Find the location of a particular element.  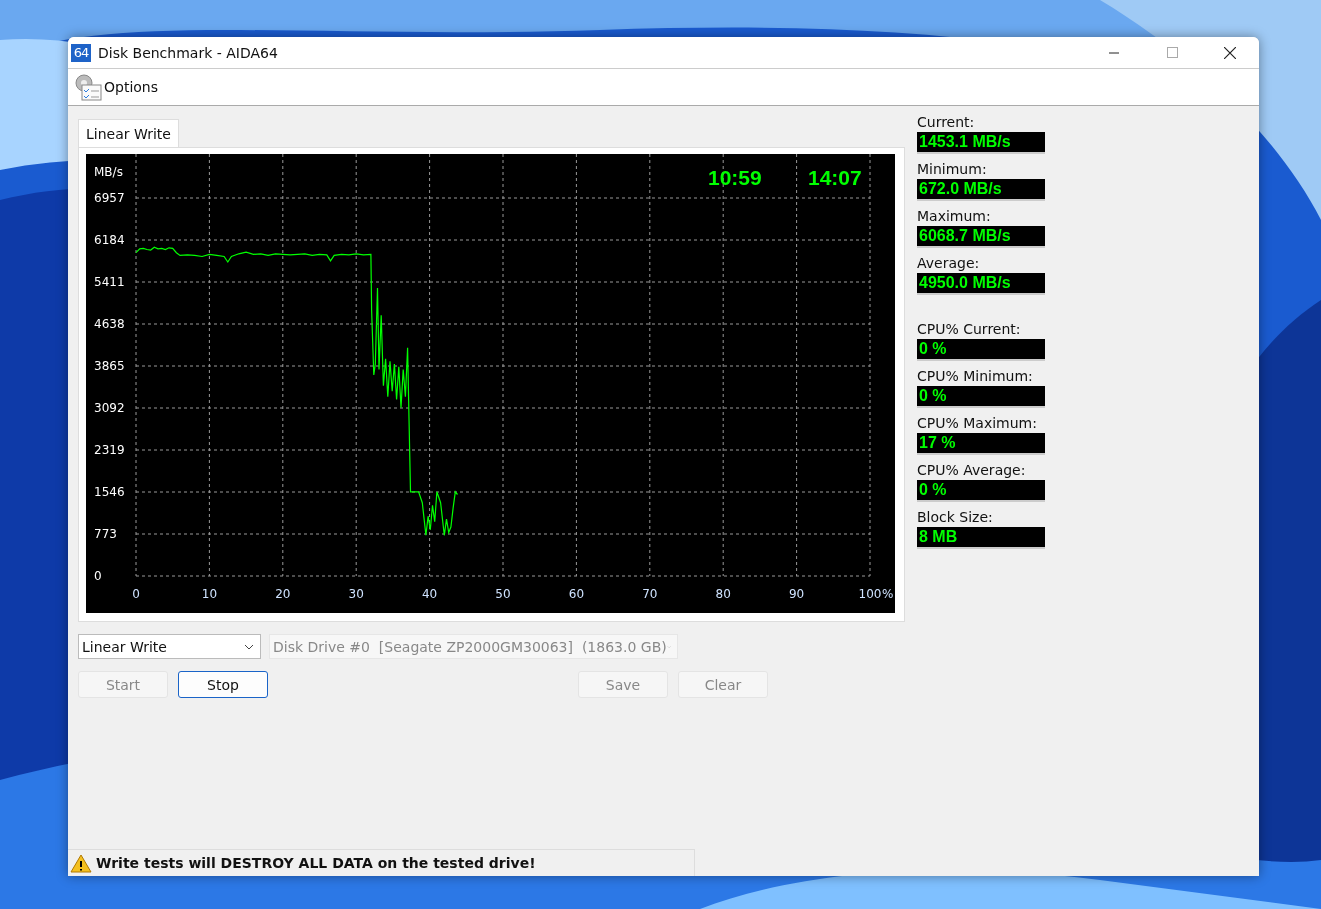

stat-label: Minimum: is located at coordinates (952, 169).